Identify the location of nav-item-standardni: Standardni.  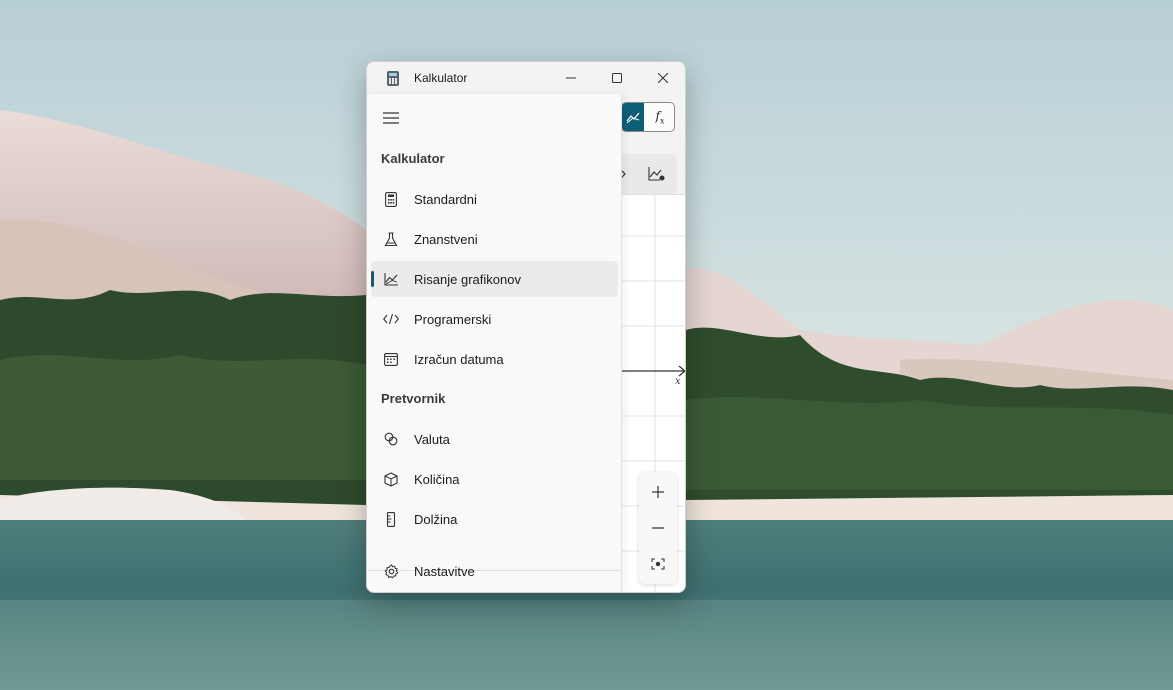
(494, 199).